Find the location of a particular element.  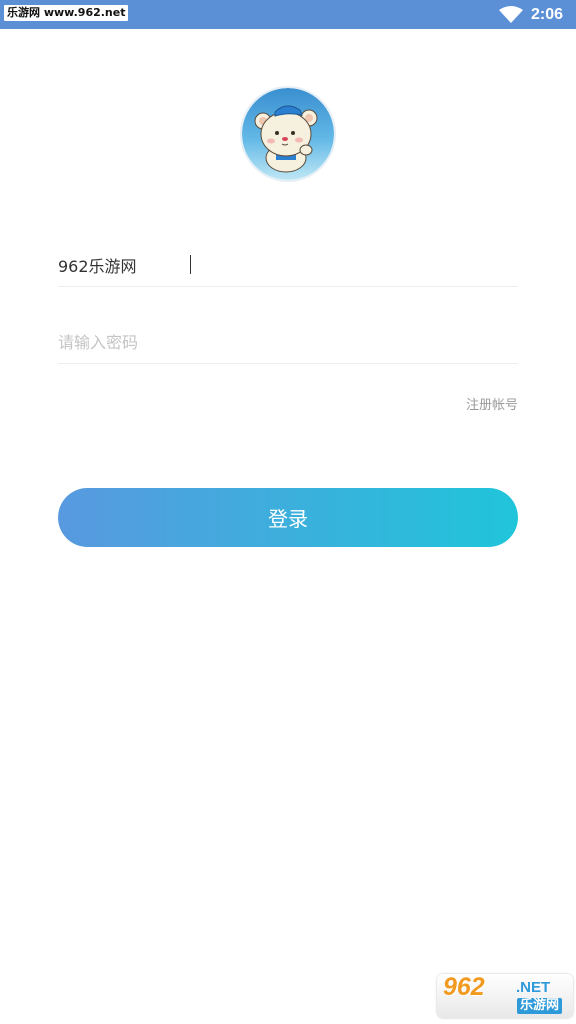

password-field is located at coordinates (288, 343).